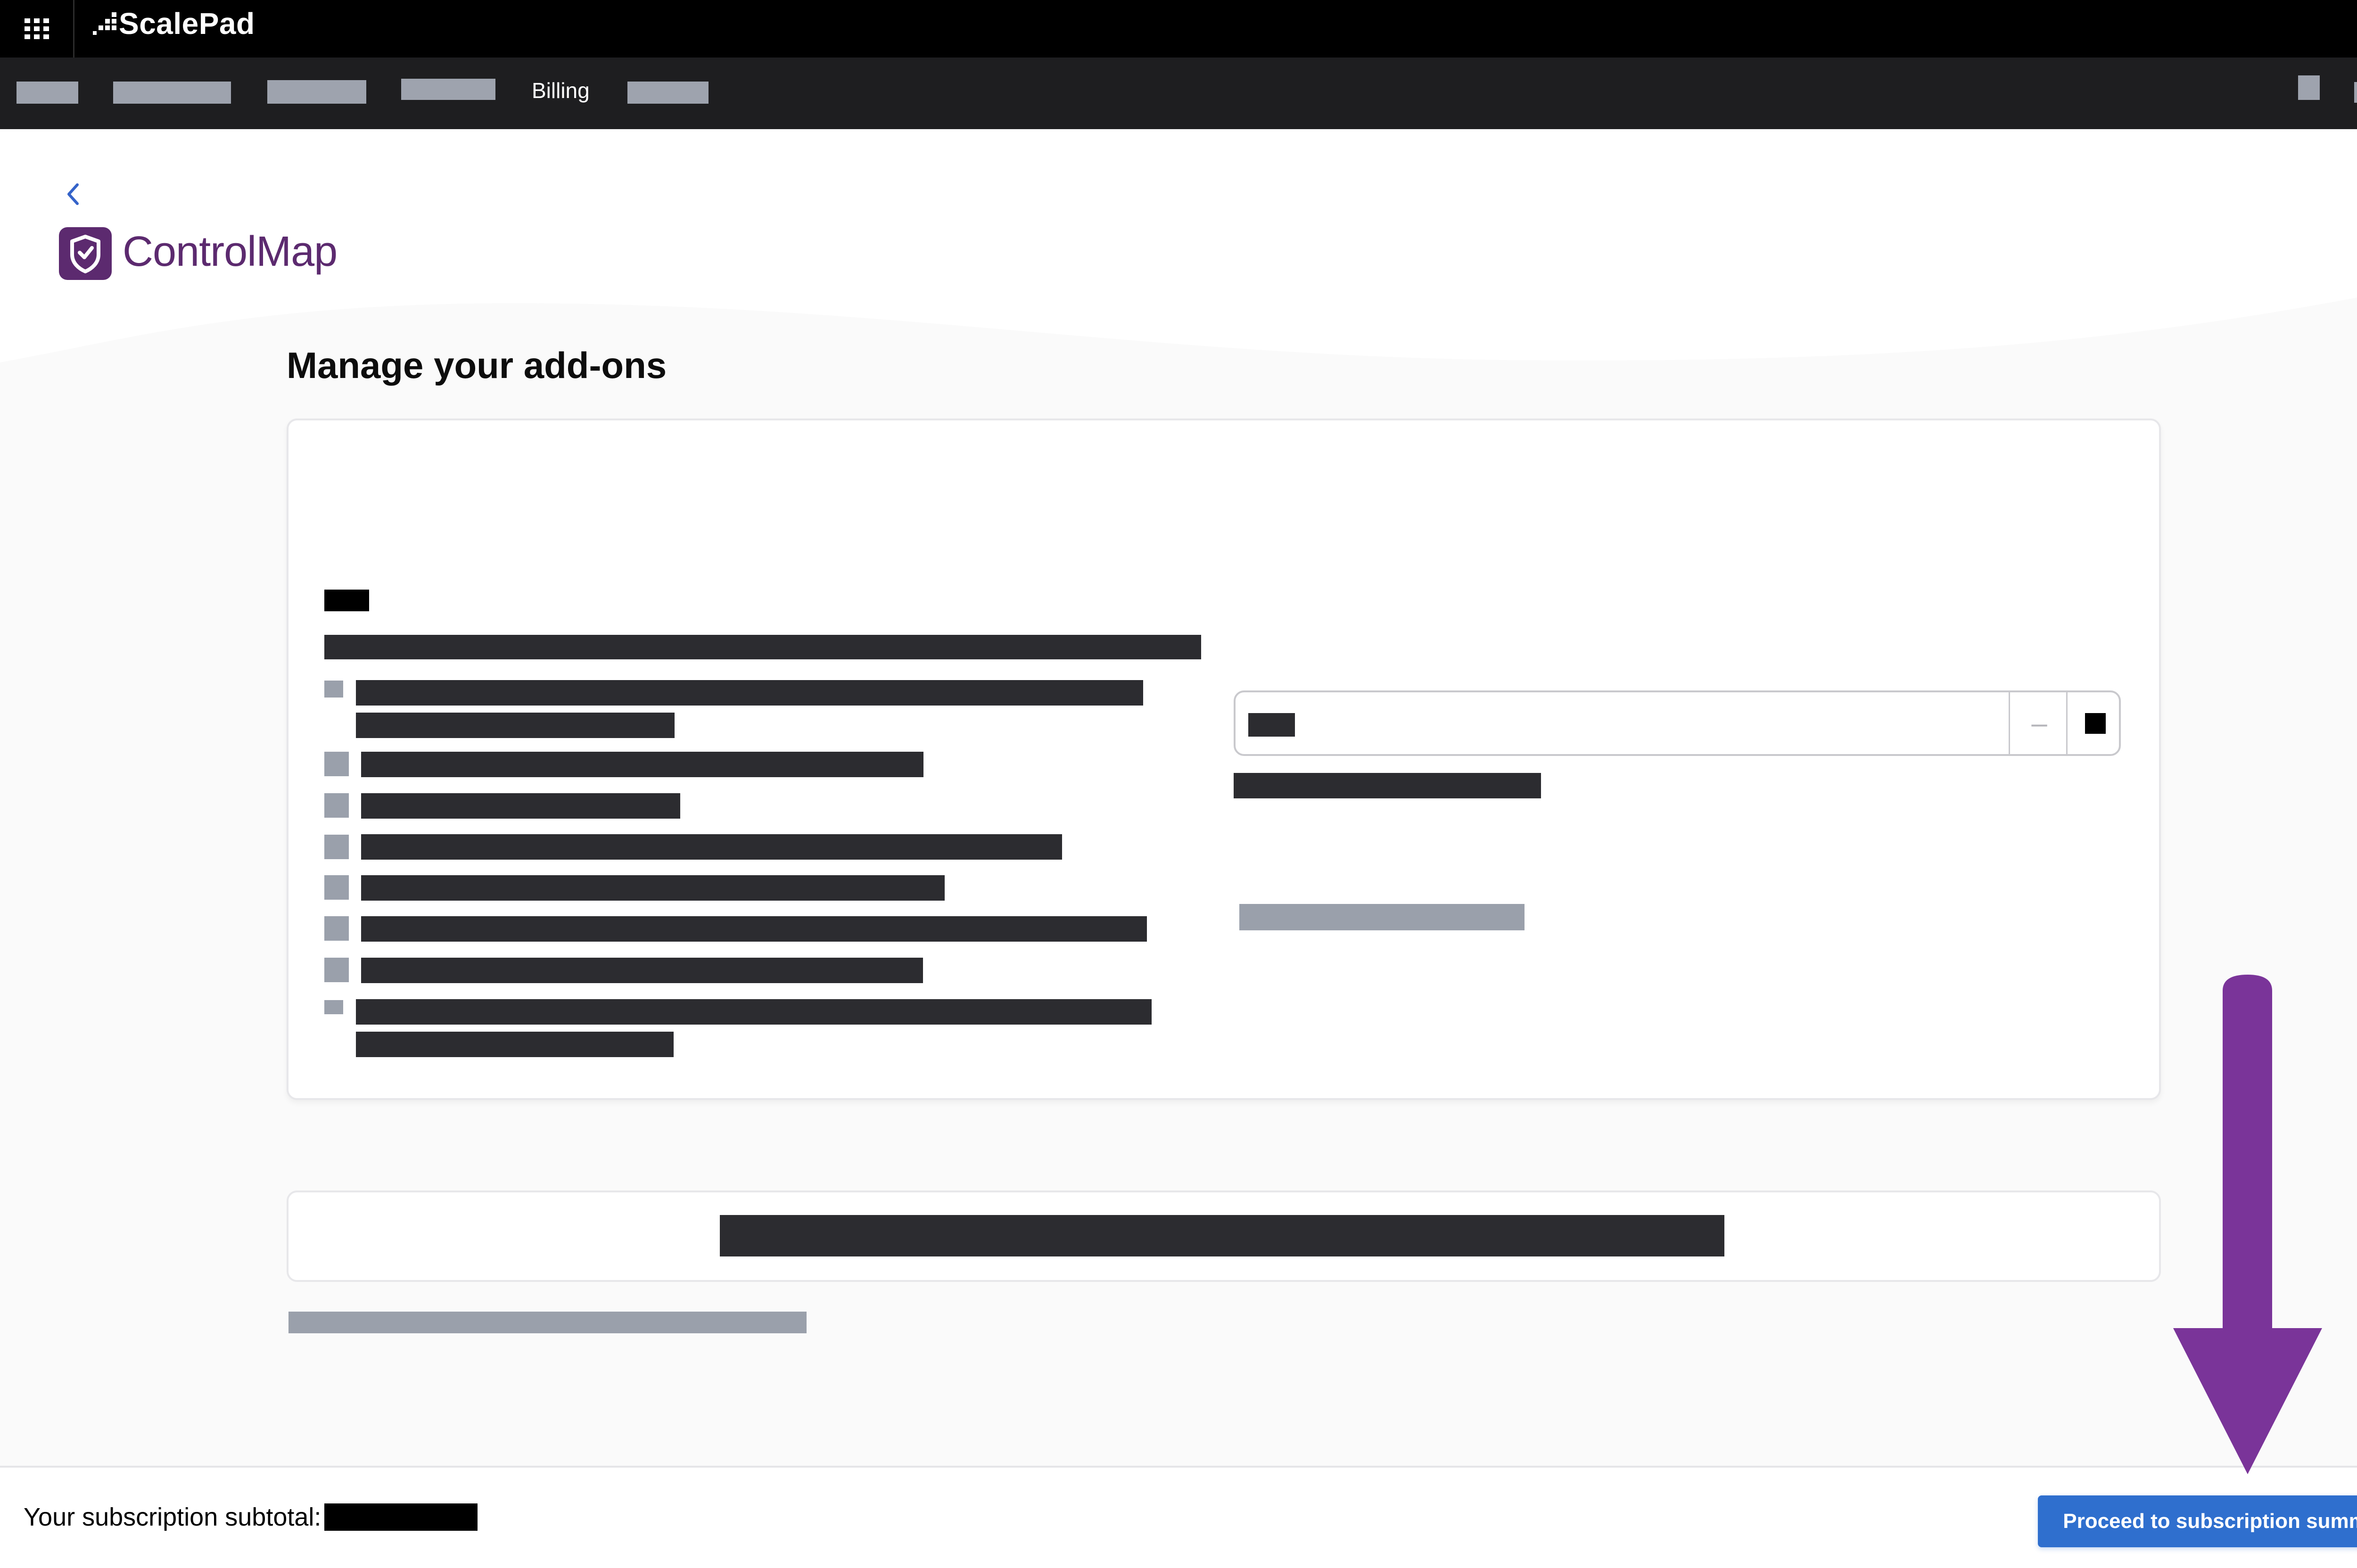  I want to click on quantity-helper-text, so click(1382, 917).